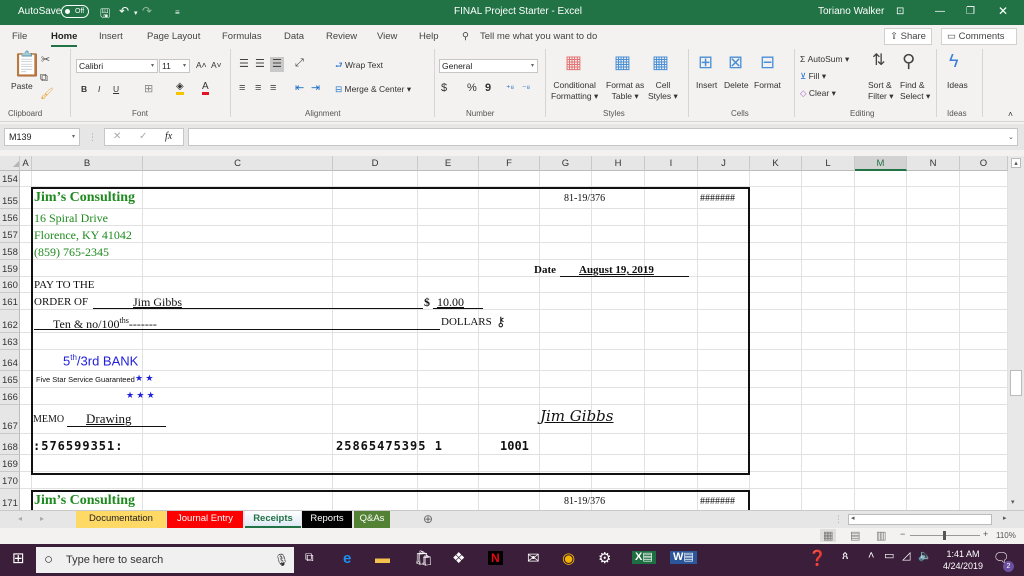 The image size is (1024, 576). Describe the element at coordinates (767, 85) in the screenshot. I see `format-cells-button: Format` at that location.